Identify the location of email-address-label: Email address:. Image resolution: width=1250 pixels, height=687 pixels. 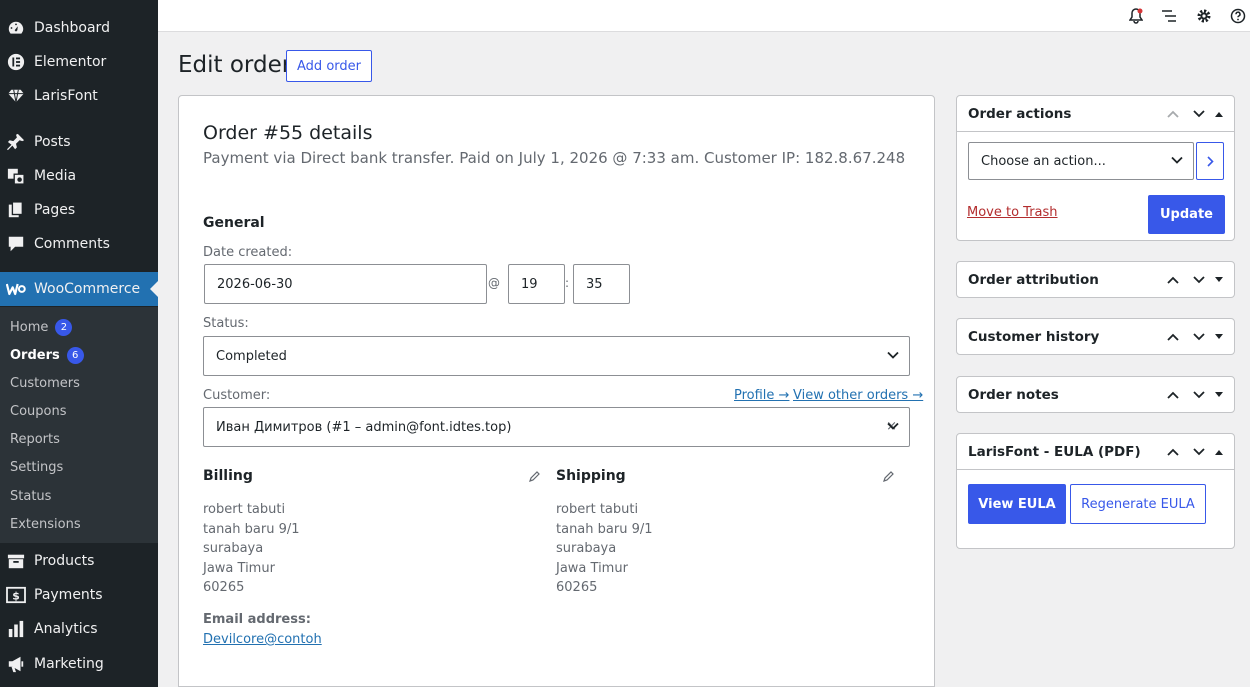
(257, 619).